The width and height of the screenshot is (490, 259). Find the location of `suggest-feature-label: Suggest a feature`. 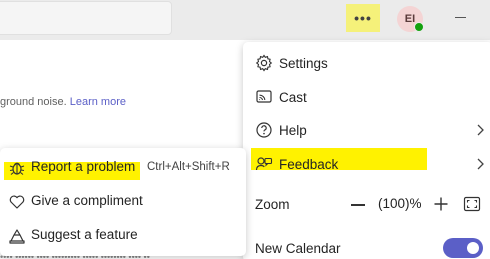

suggest-feature-label: Suggest a feature is located at coordinates (84, 234).